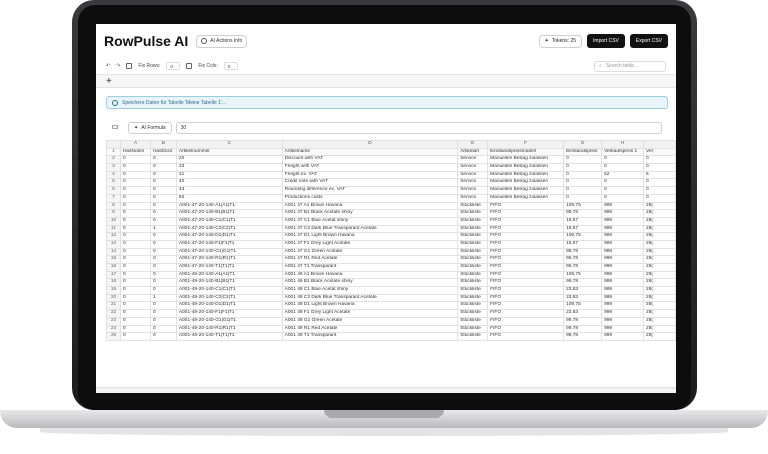 The height and width of the screenshot is (454, 768). Describe the element at coordinates (229, 236) in the screenshot. I see `table-cell: A001-47-20-140-D1|D1|T1` at that location.